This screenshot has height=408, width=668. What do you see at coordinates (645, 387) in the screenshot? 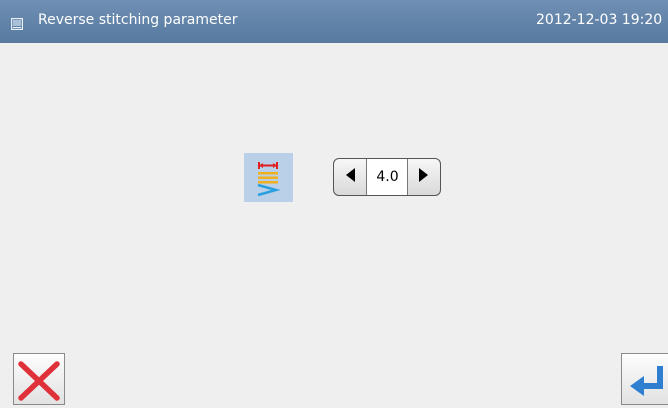
I see `enter-return-icon` at bounding box center [645, 387].